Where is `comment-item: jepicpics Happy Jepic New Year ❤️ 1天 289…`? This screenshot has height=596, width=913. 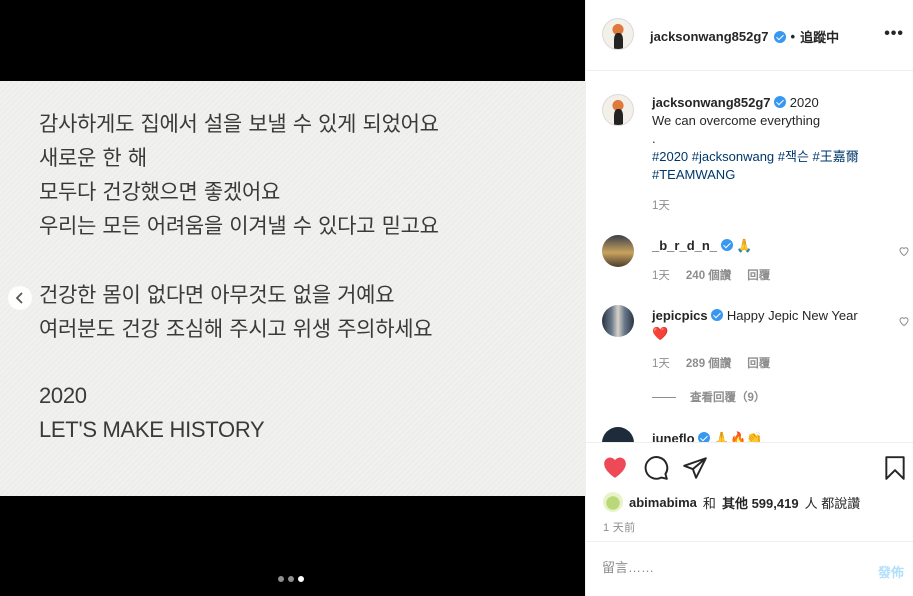 comment-item: jepicpics Happy Jepic New Year ❤️ 1天 289… is located at coordinates (769, 356).